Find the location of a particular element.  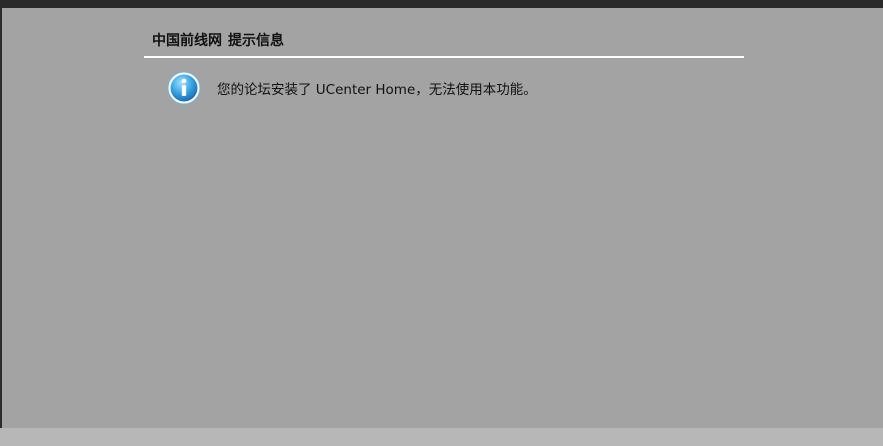

top-bar is located at coordinates (441, 4).